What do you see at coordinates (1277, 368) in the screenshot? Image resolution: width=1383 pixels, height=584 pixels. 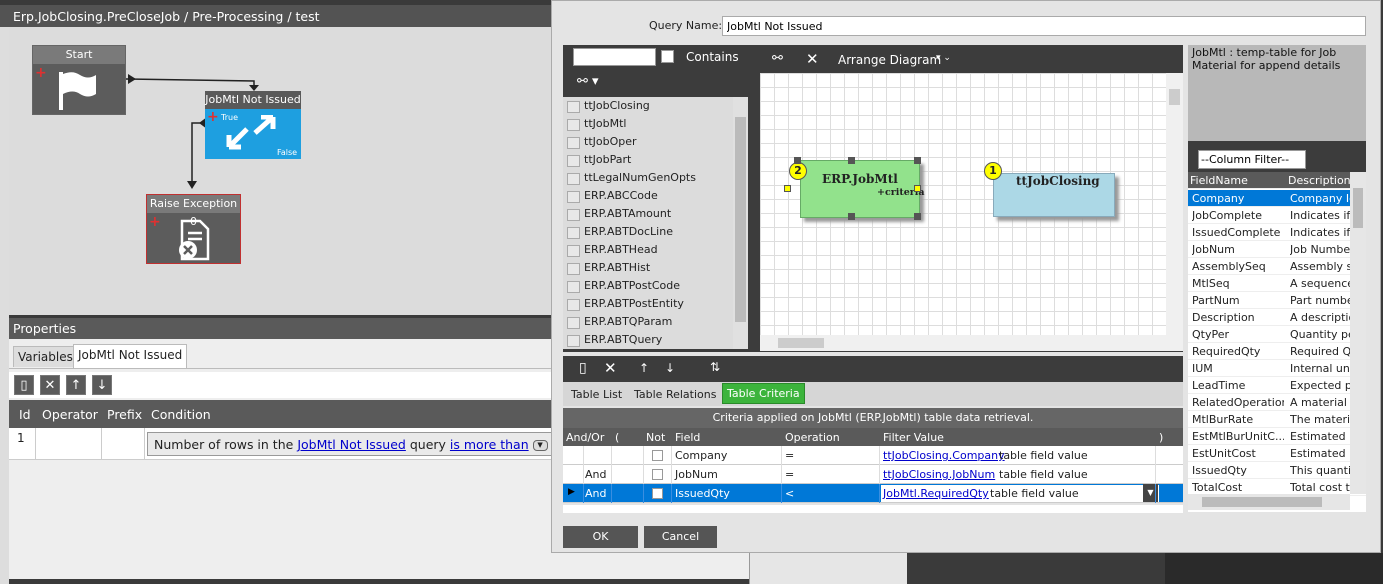 I see `field-row: IUM Internal unit` at bounding box center [1277, 368].